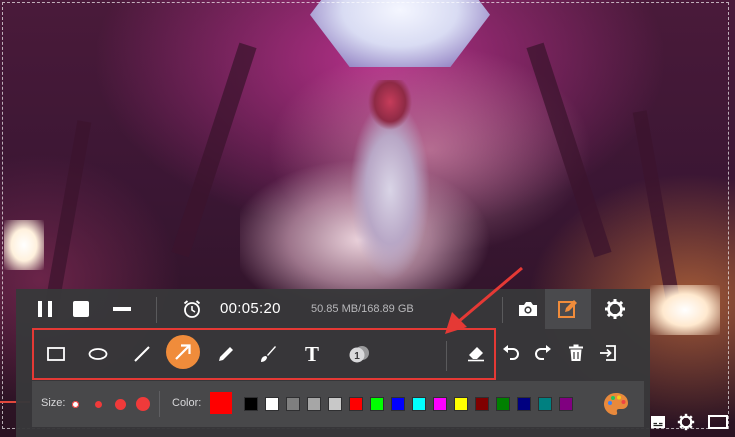 This screenshot has height=437, width=735. I want to click on skylight, so click(400, 33).